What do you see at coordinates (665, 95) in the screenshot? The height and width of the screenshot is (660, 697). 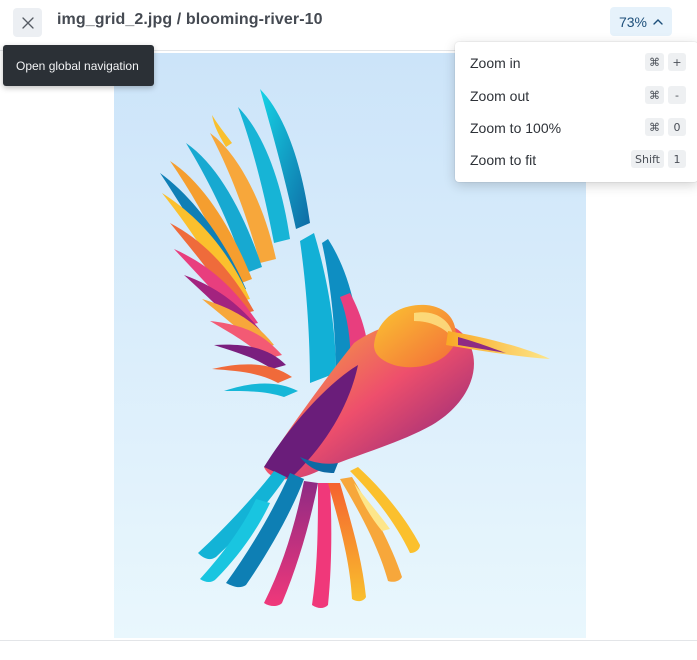 I see `shortcut-keys: ⌘ -` at bounding box center [665, 95].